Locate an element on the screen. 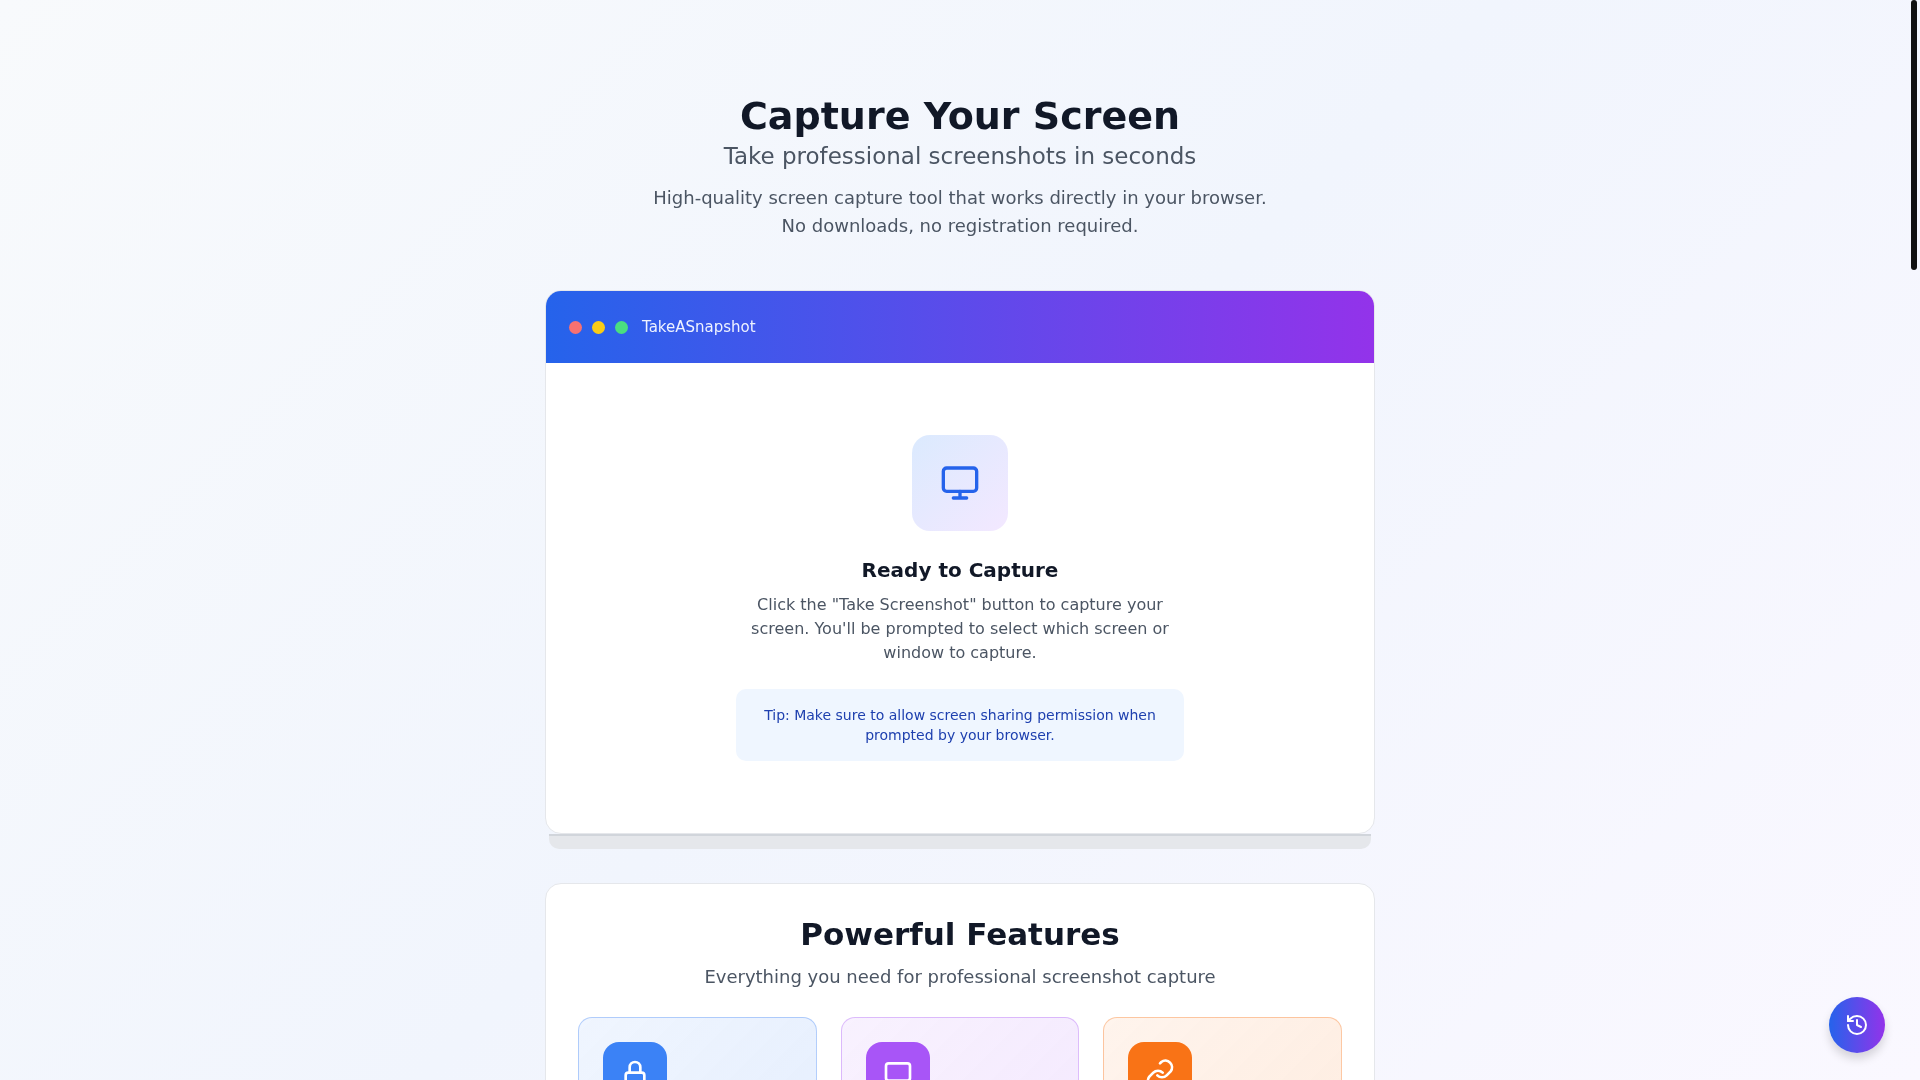  tip-box: Tip: Make sure to allow screen sharing permission when prompted by your browser. is located at coordinates (960, 725).